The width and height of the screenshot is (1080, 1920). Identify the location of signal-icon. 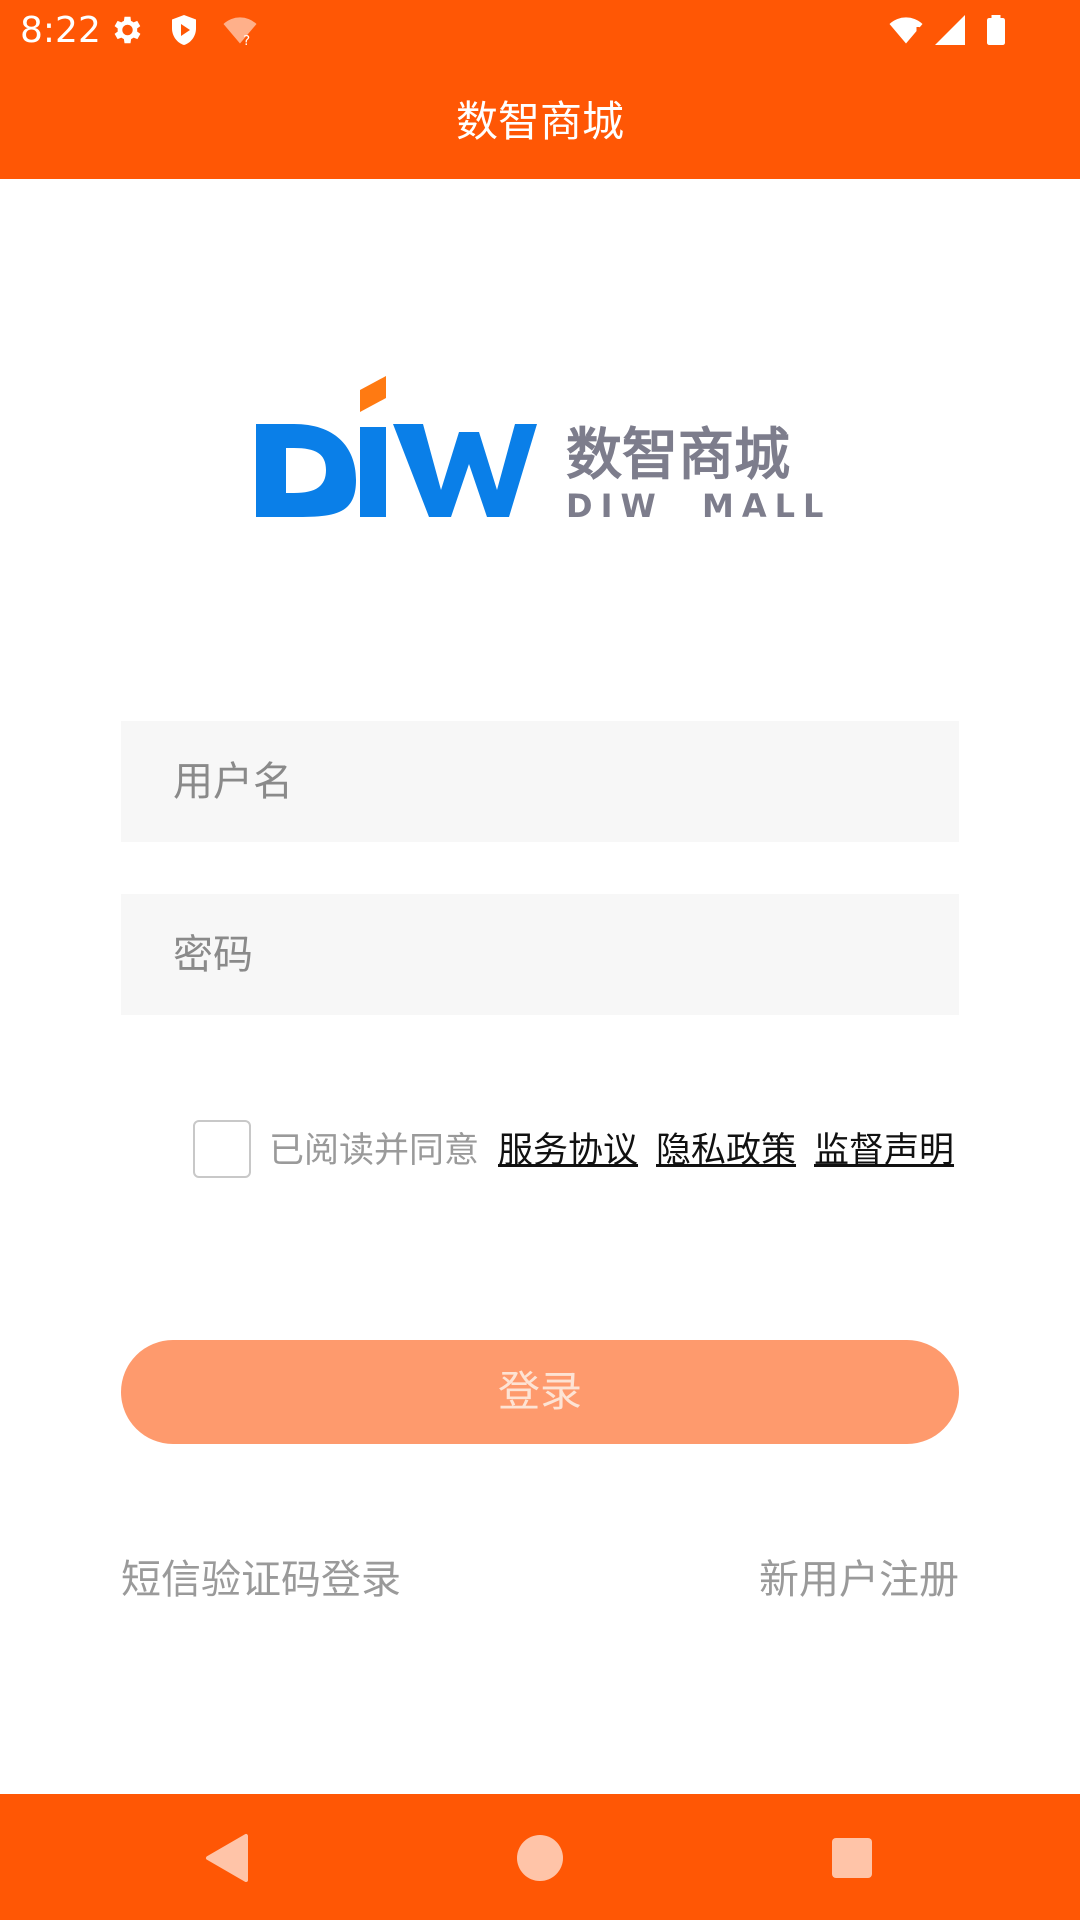
(950, 30).